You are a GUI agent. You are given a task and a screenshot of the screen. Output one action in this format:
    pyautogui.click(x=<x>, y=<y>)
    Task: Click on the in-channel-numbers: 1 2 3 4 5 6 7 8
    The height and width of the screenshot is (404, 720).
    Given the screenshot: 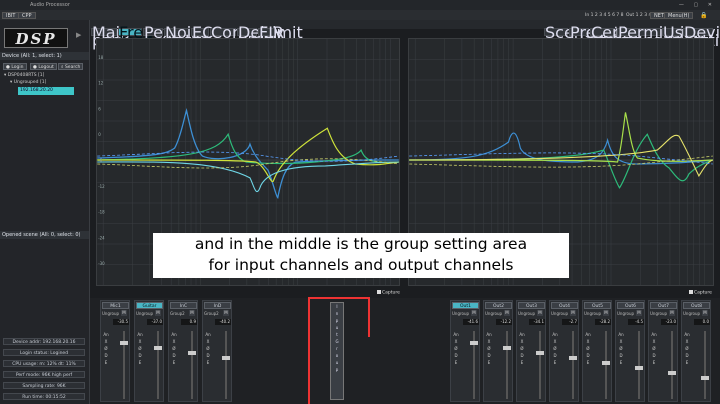 What is the action you would take?
    pyautogui.click(x=607, y=15)
    